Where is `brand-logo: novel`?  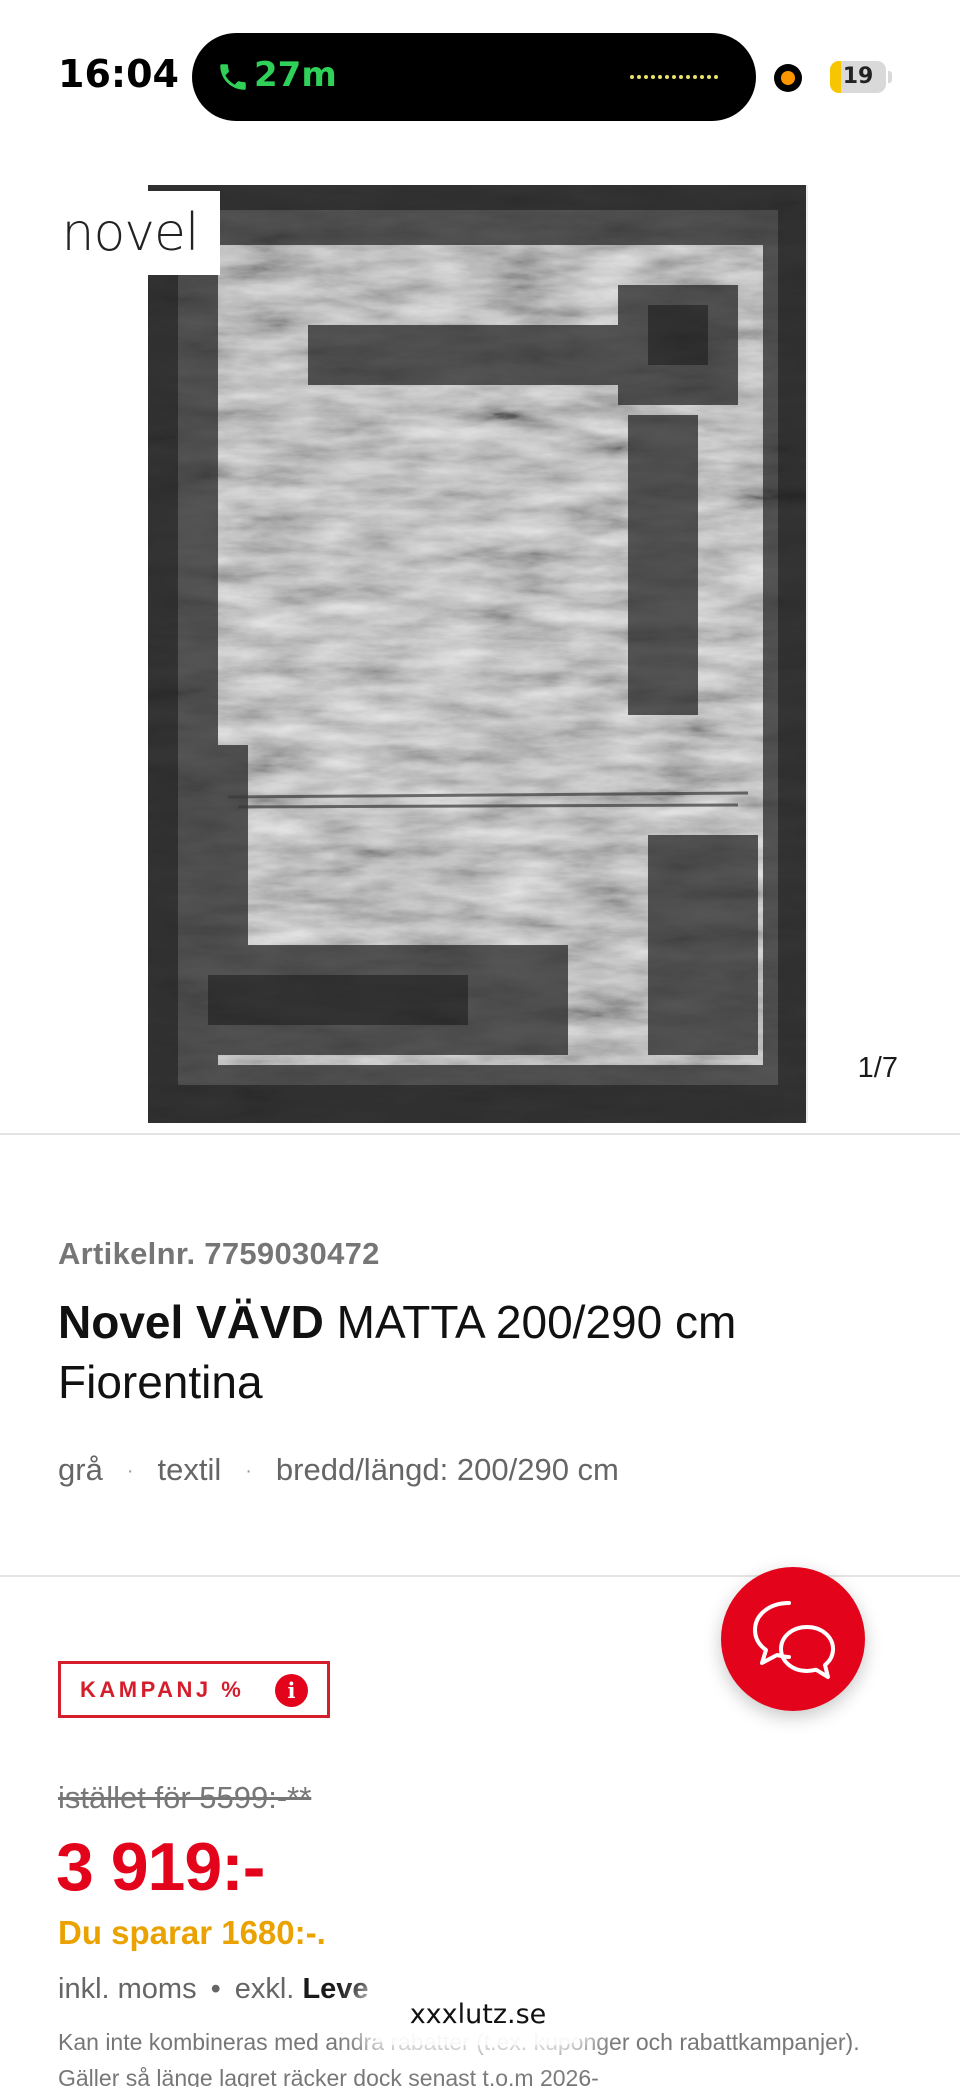
brand-logo: novel is located at coordinates (130, 233).